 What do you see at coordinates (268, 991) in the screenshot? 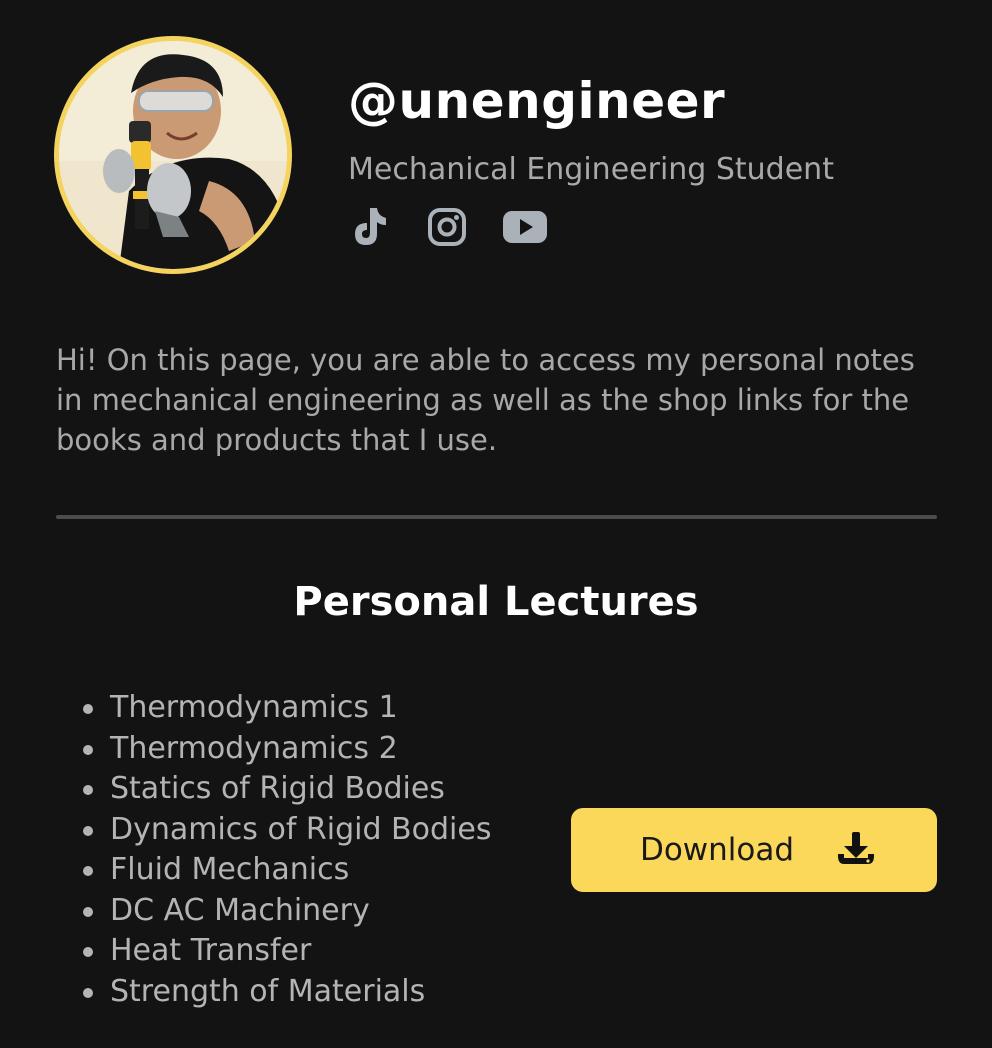
I see `lecture-label: Strength of Materials` at bounding box center [268, 991].